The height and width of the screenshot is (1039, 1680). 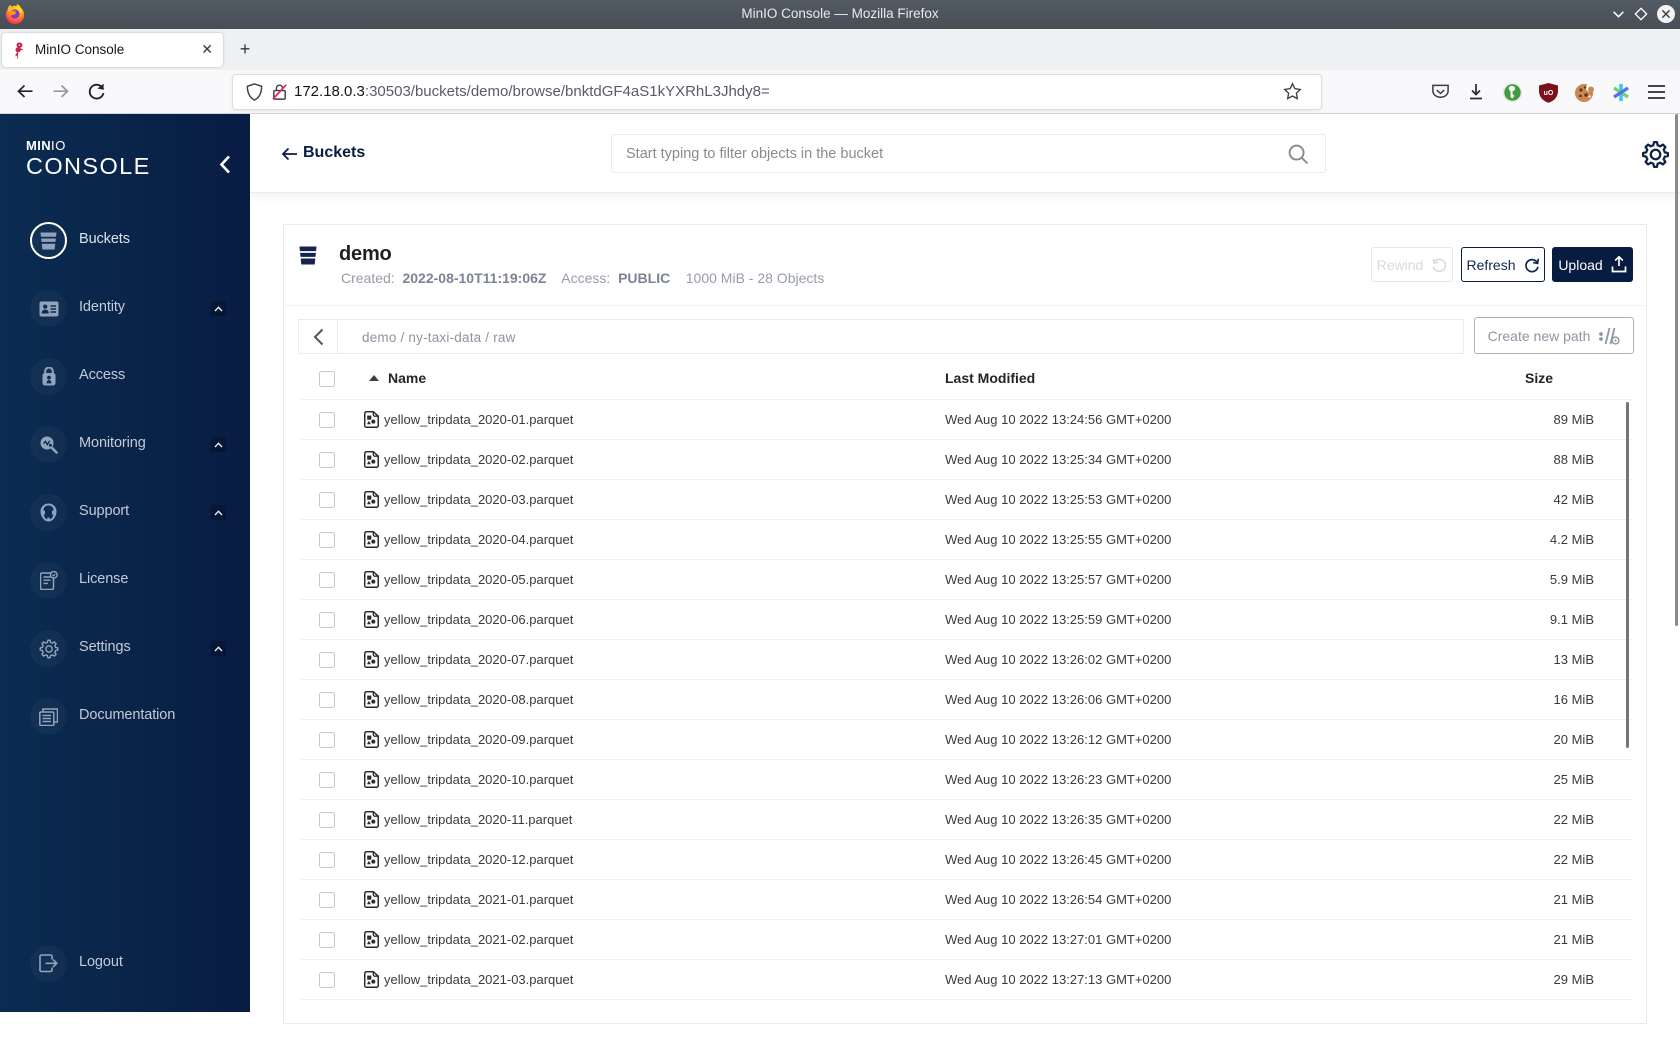 I want to click on svg-text: uO, so click(x=1549, y=93).